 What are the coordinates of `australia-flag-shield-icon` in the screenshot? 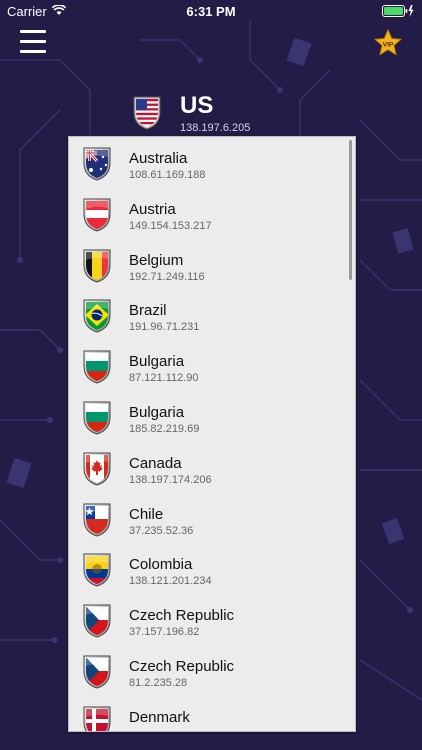 It's located at (97, 164).